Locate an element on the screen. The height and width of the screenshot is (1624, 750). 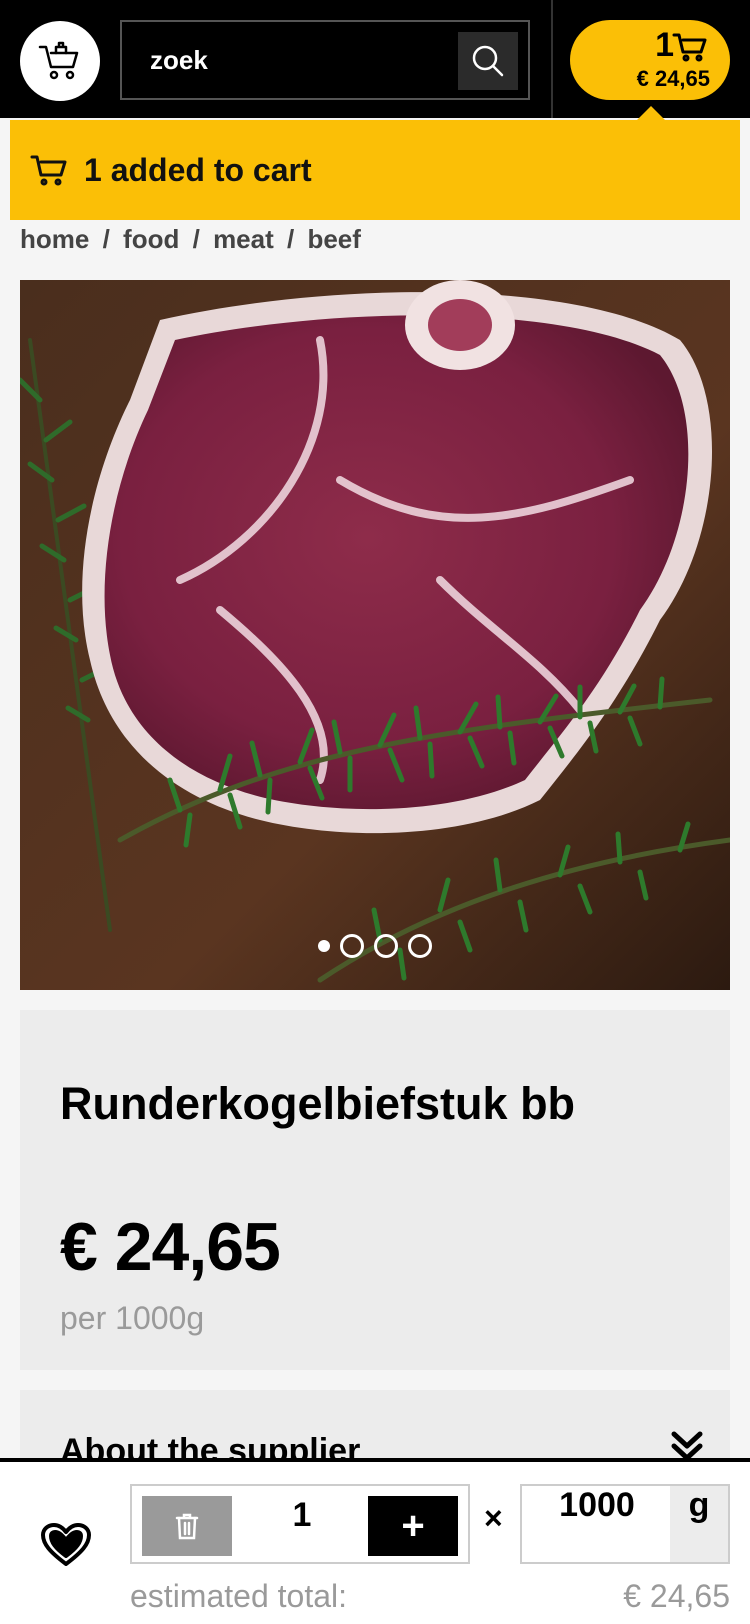
breadcrumb: home / food / meat / beef is located at coordinates (190, 239).